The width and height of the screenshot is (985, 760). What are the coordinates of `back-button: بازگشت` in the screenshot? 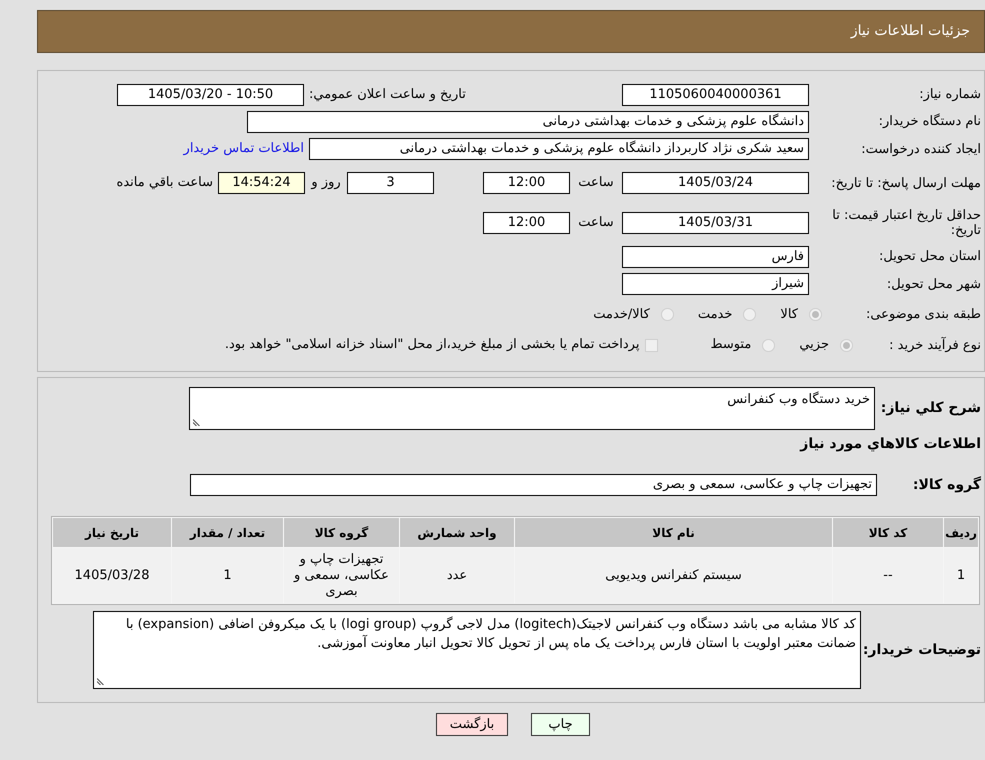 It's located at (472, 724).